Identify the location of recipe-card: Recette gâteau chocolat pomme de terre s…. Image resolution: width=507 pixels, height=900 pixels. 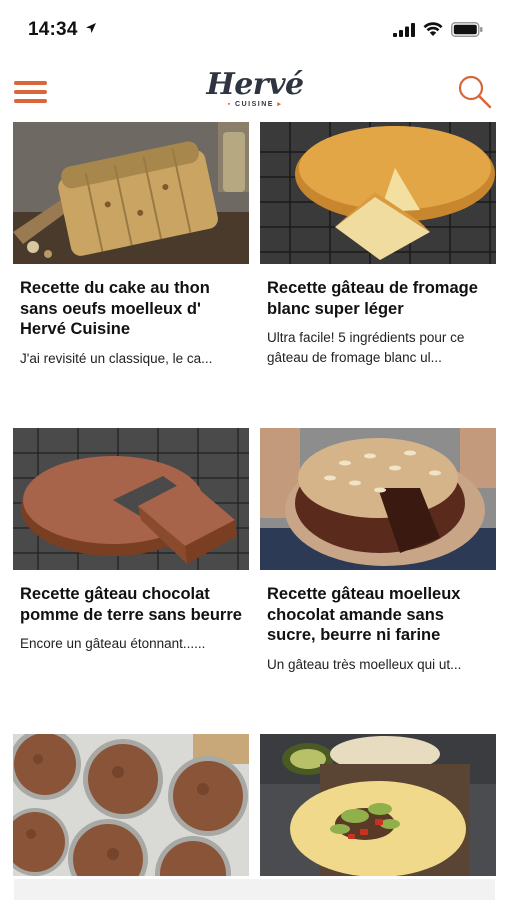
(131, 541).